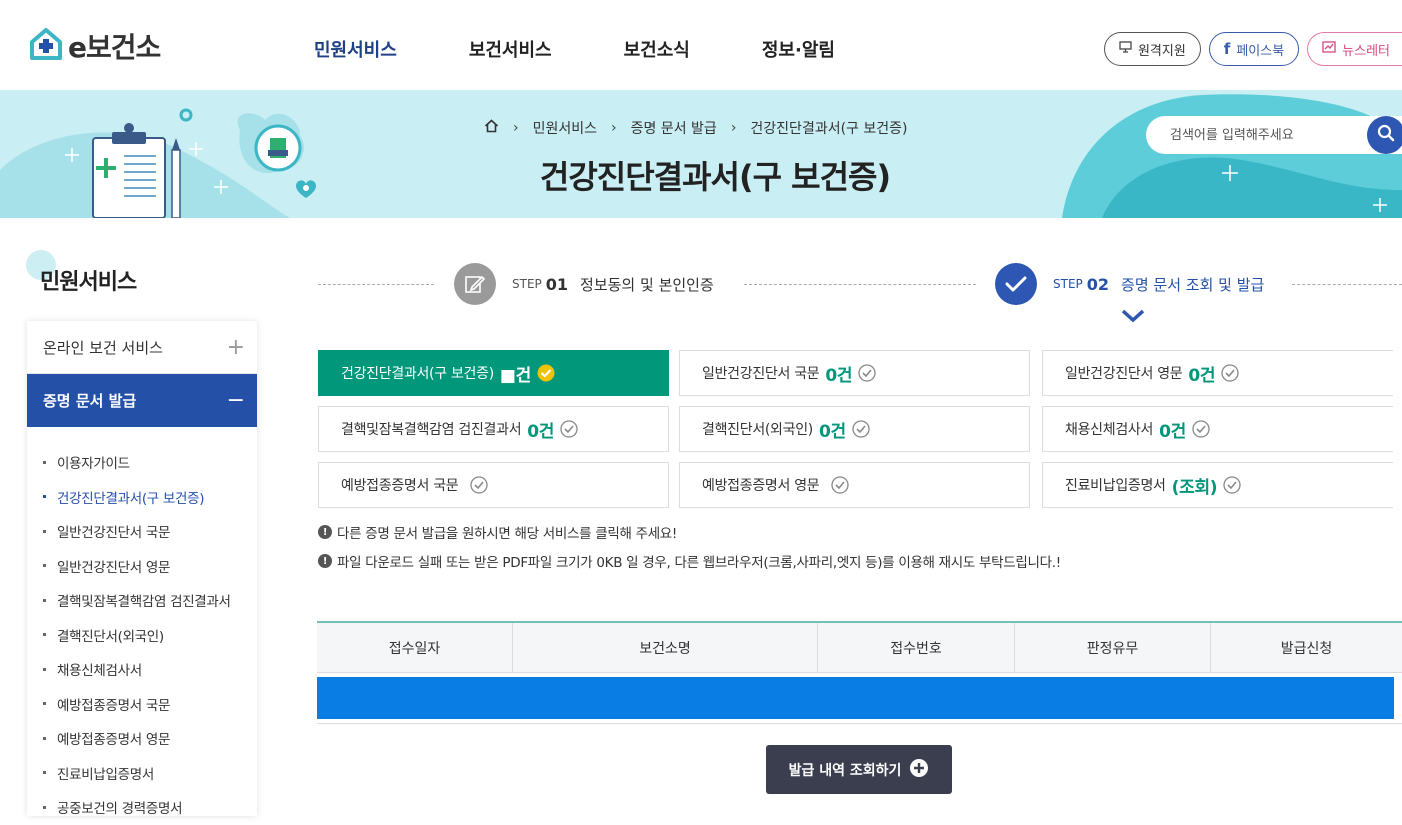  I want to click on facebook-button: f 페이스북, so click(1254, 49).